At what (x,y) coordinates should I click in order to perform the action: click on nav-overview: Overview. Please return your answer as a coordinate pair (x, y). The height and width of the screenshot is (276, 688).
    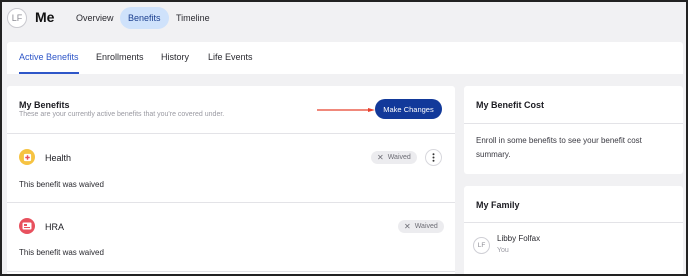
    Looking at the image, I should click on (95, 18).